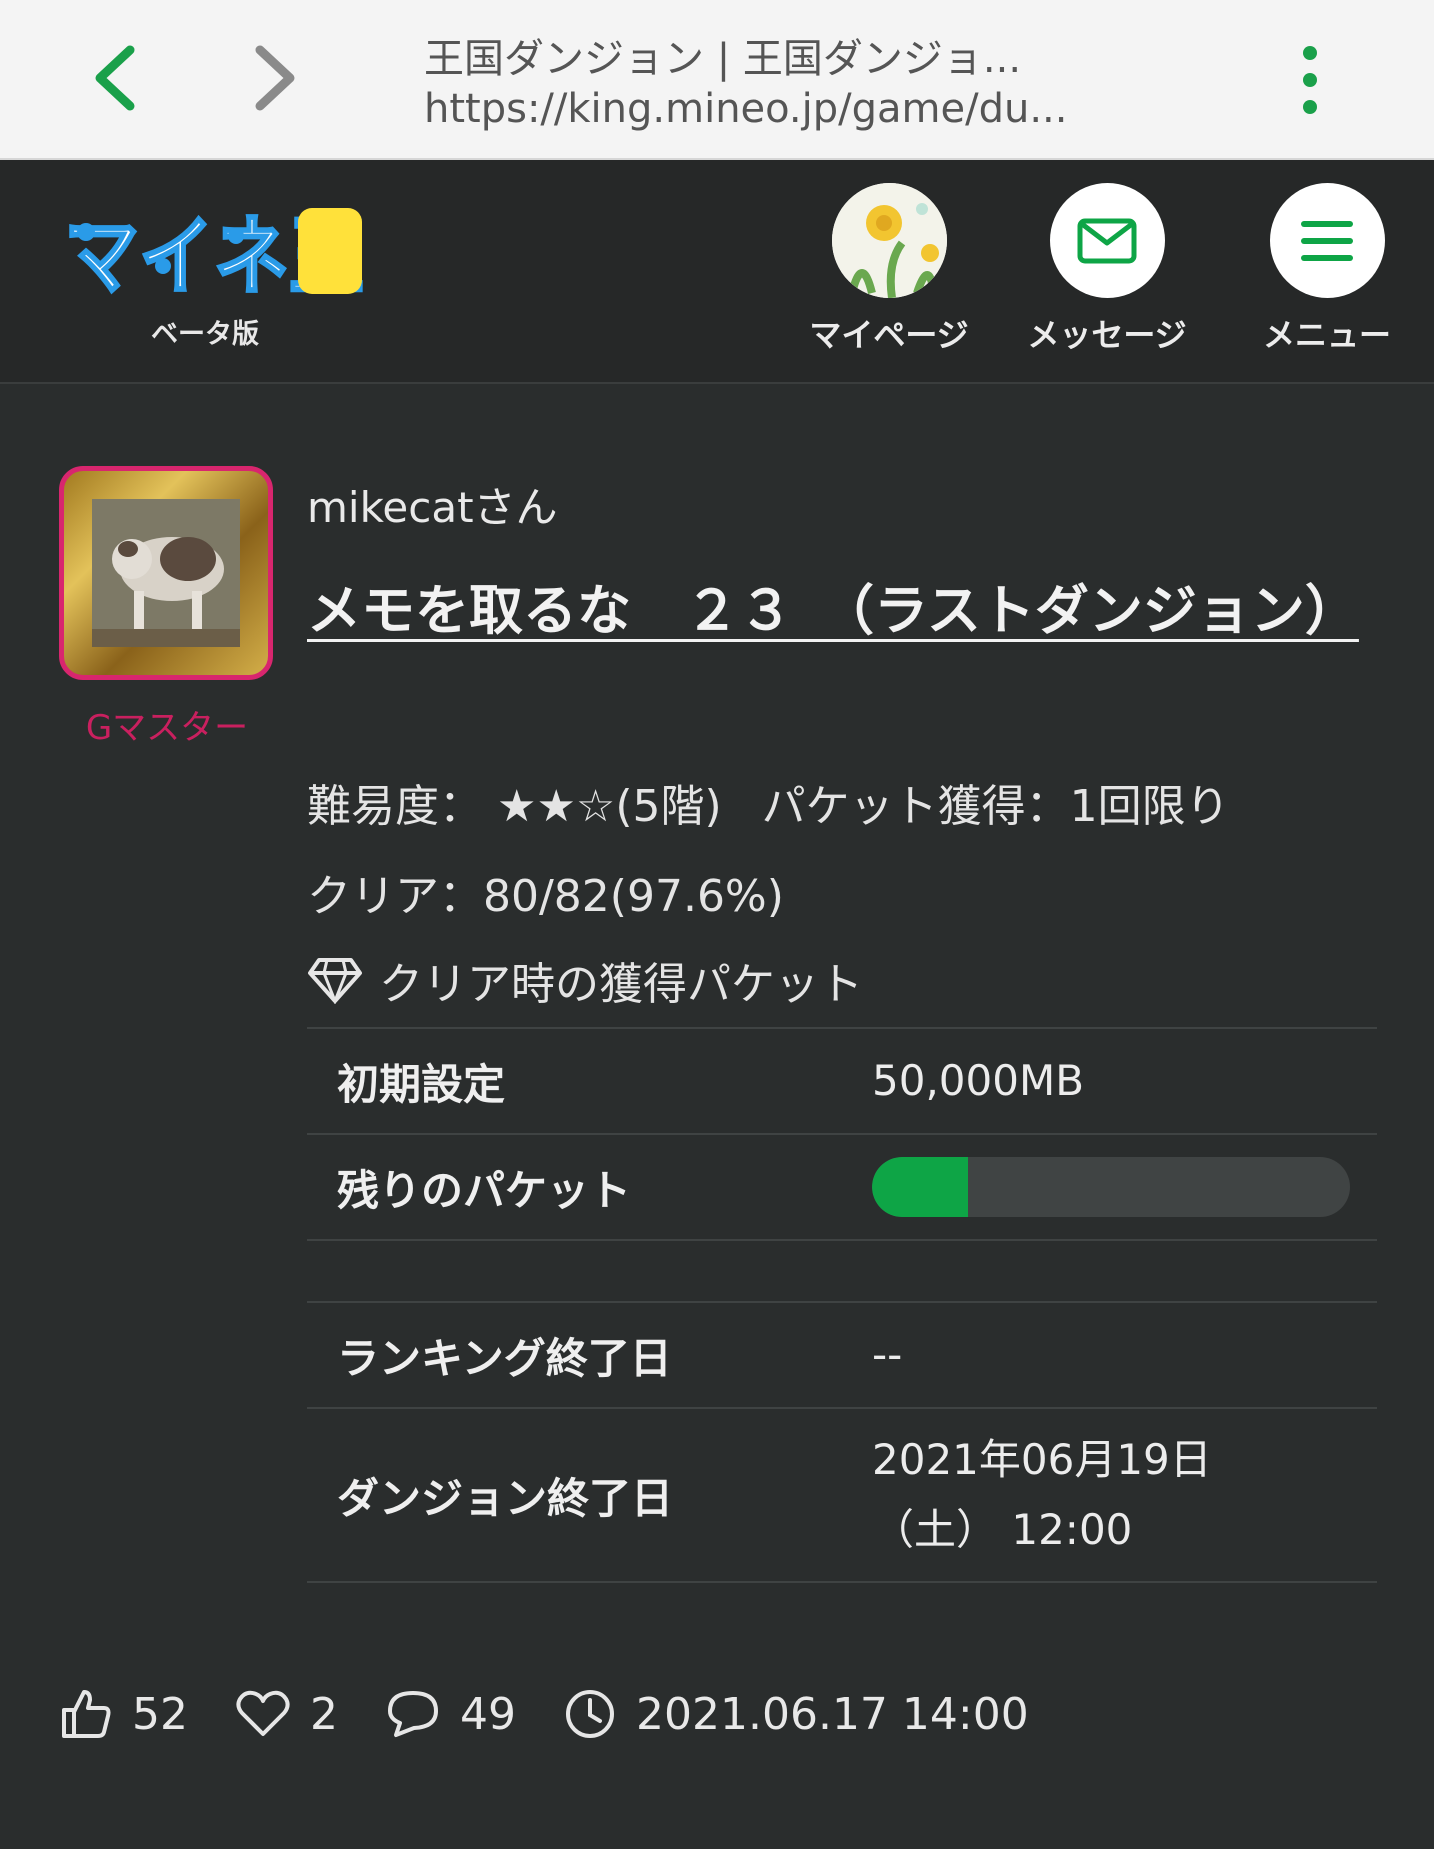  I want to click on packet-heading: クリア時の獲得パケット, so click(621, 984).